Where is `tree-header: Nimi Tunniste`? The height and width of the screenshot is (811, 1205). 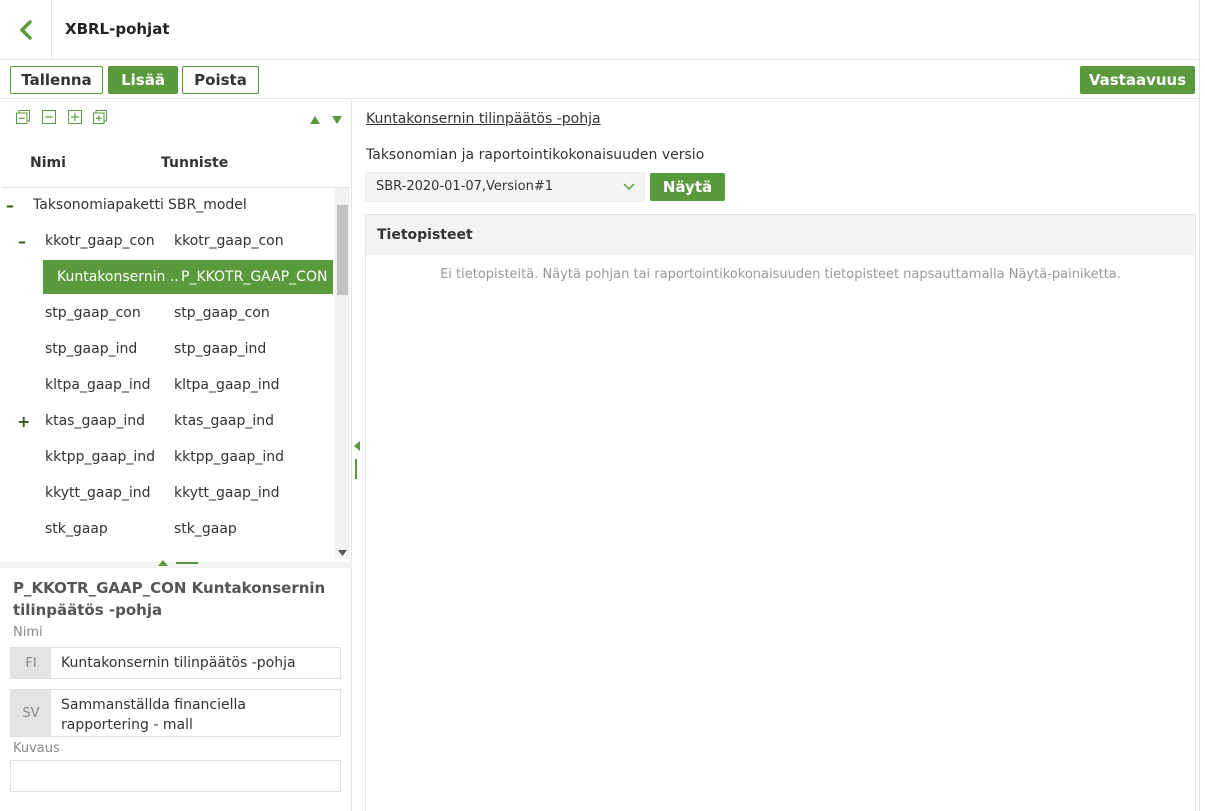 tree-header: Nimi Tunniste is located at coordinates (176, 163).